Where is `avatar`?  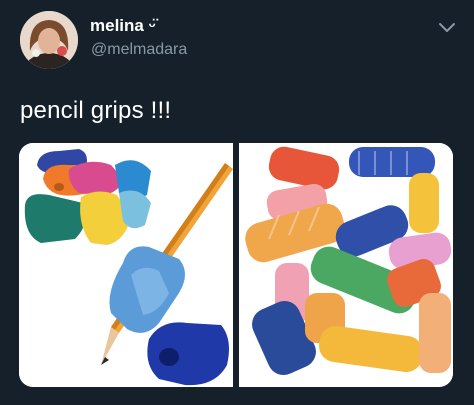
avatar is located at coordinates (49, 40).